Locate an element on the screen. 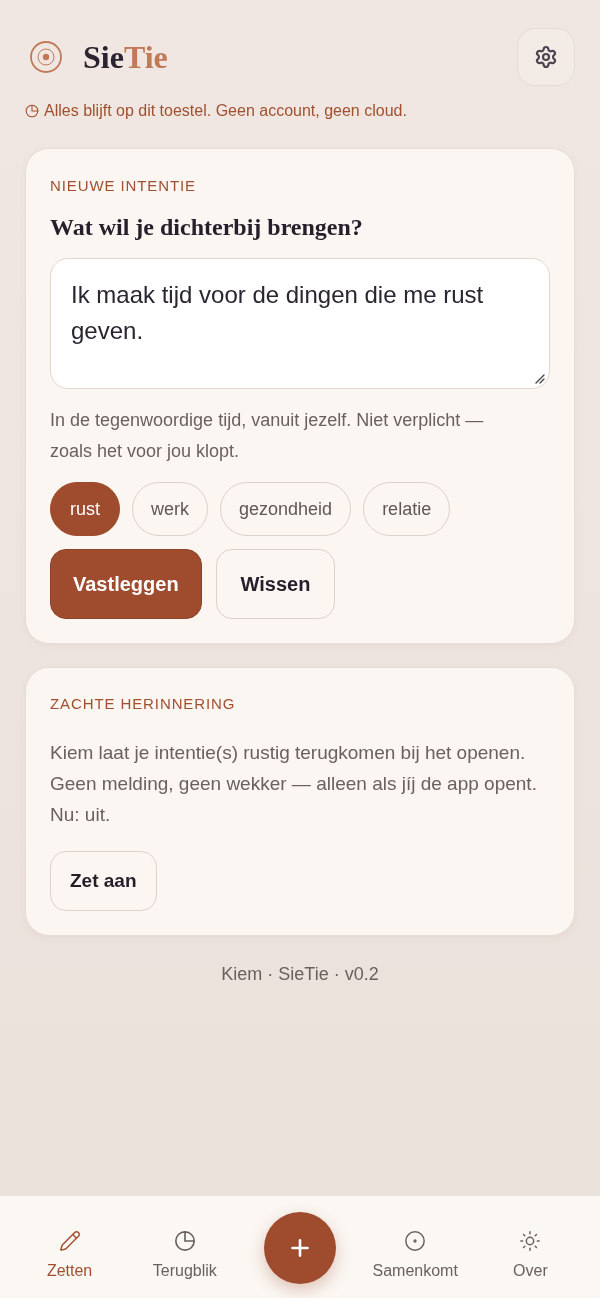 This screenshot has height=1298, width=600. settings-button is located at coordinates (546, 57).